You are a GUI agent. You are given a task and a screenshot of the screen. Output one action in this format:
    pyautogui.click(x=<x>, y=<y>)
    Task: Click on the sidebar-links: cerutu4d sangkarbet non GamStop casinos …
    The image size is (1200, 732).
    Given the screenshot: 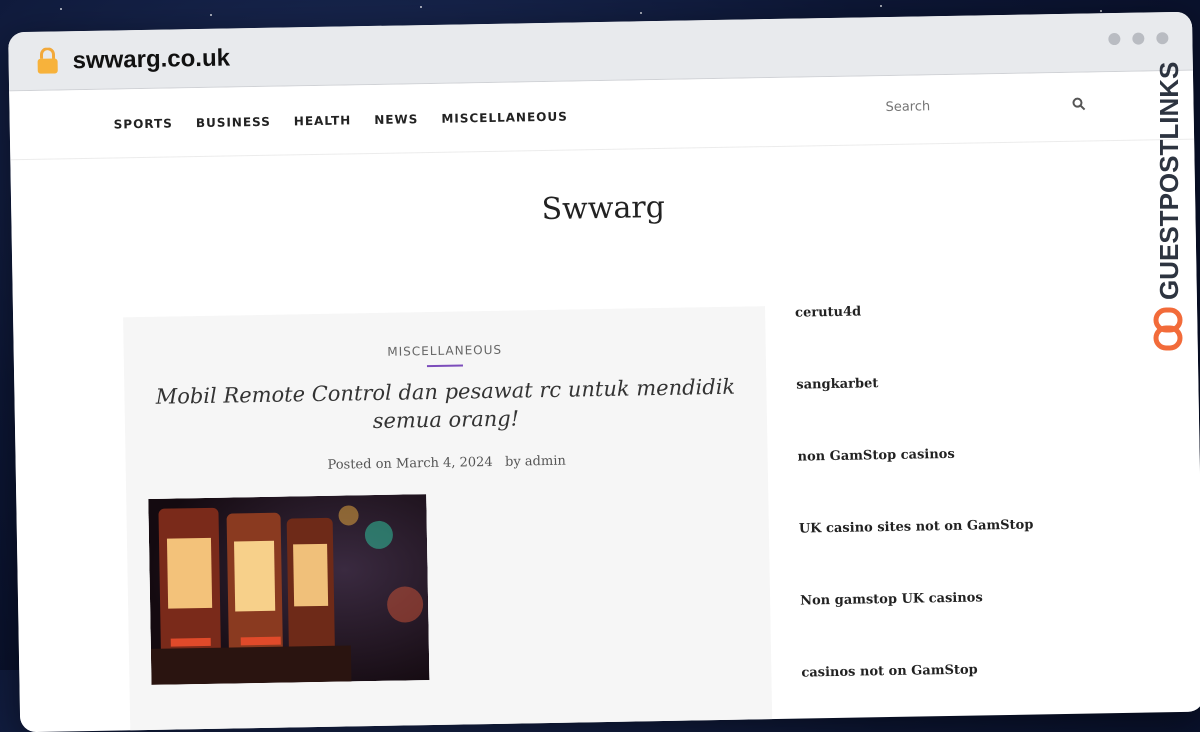 What is the action you would take?
    pyautogui.click(x=928, y=516)
    